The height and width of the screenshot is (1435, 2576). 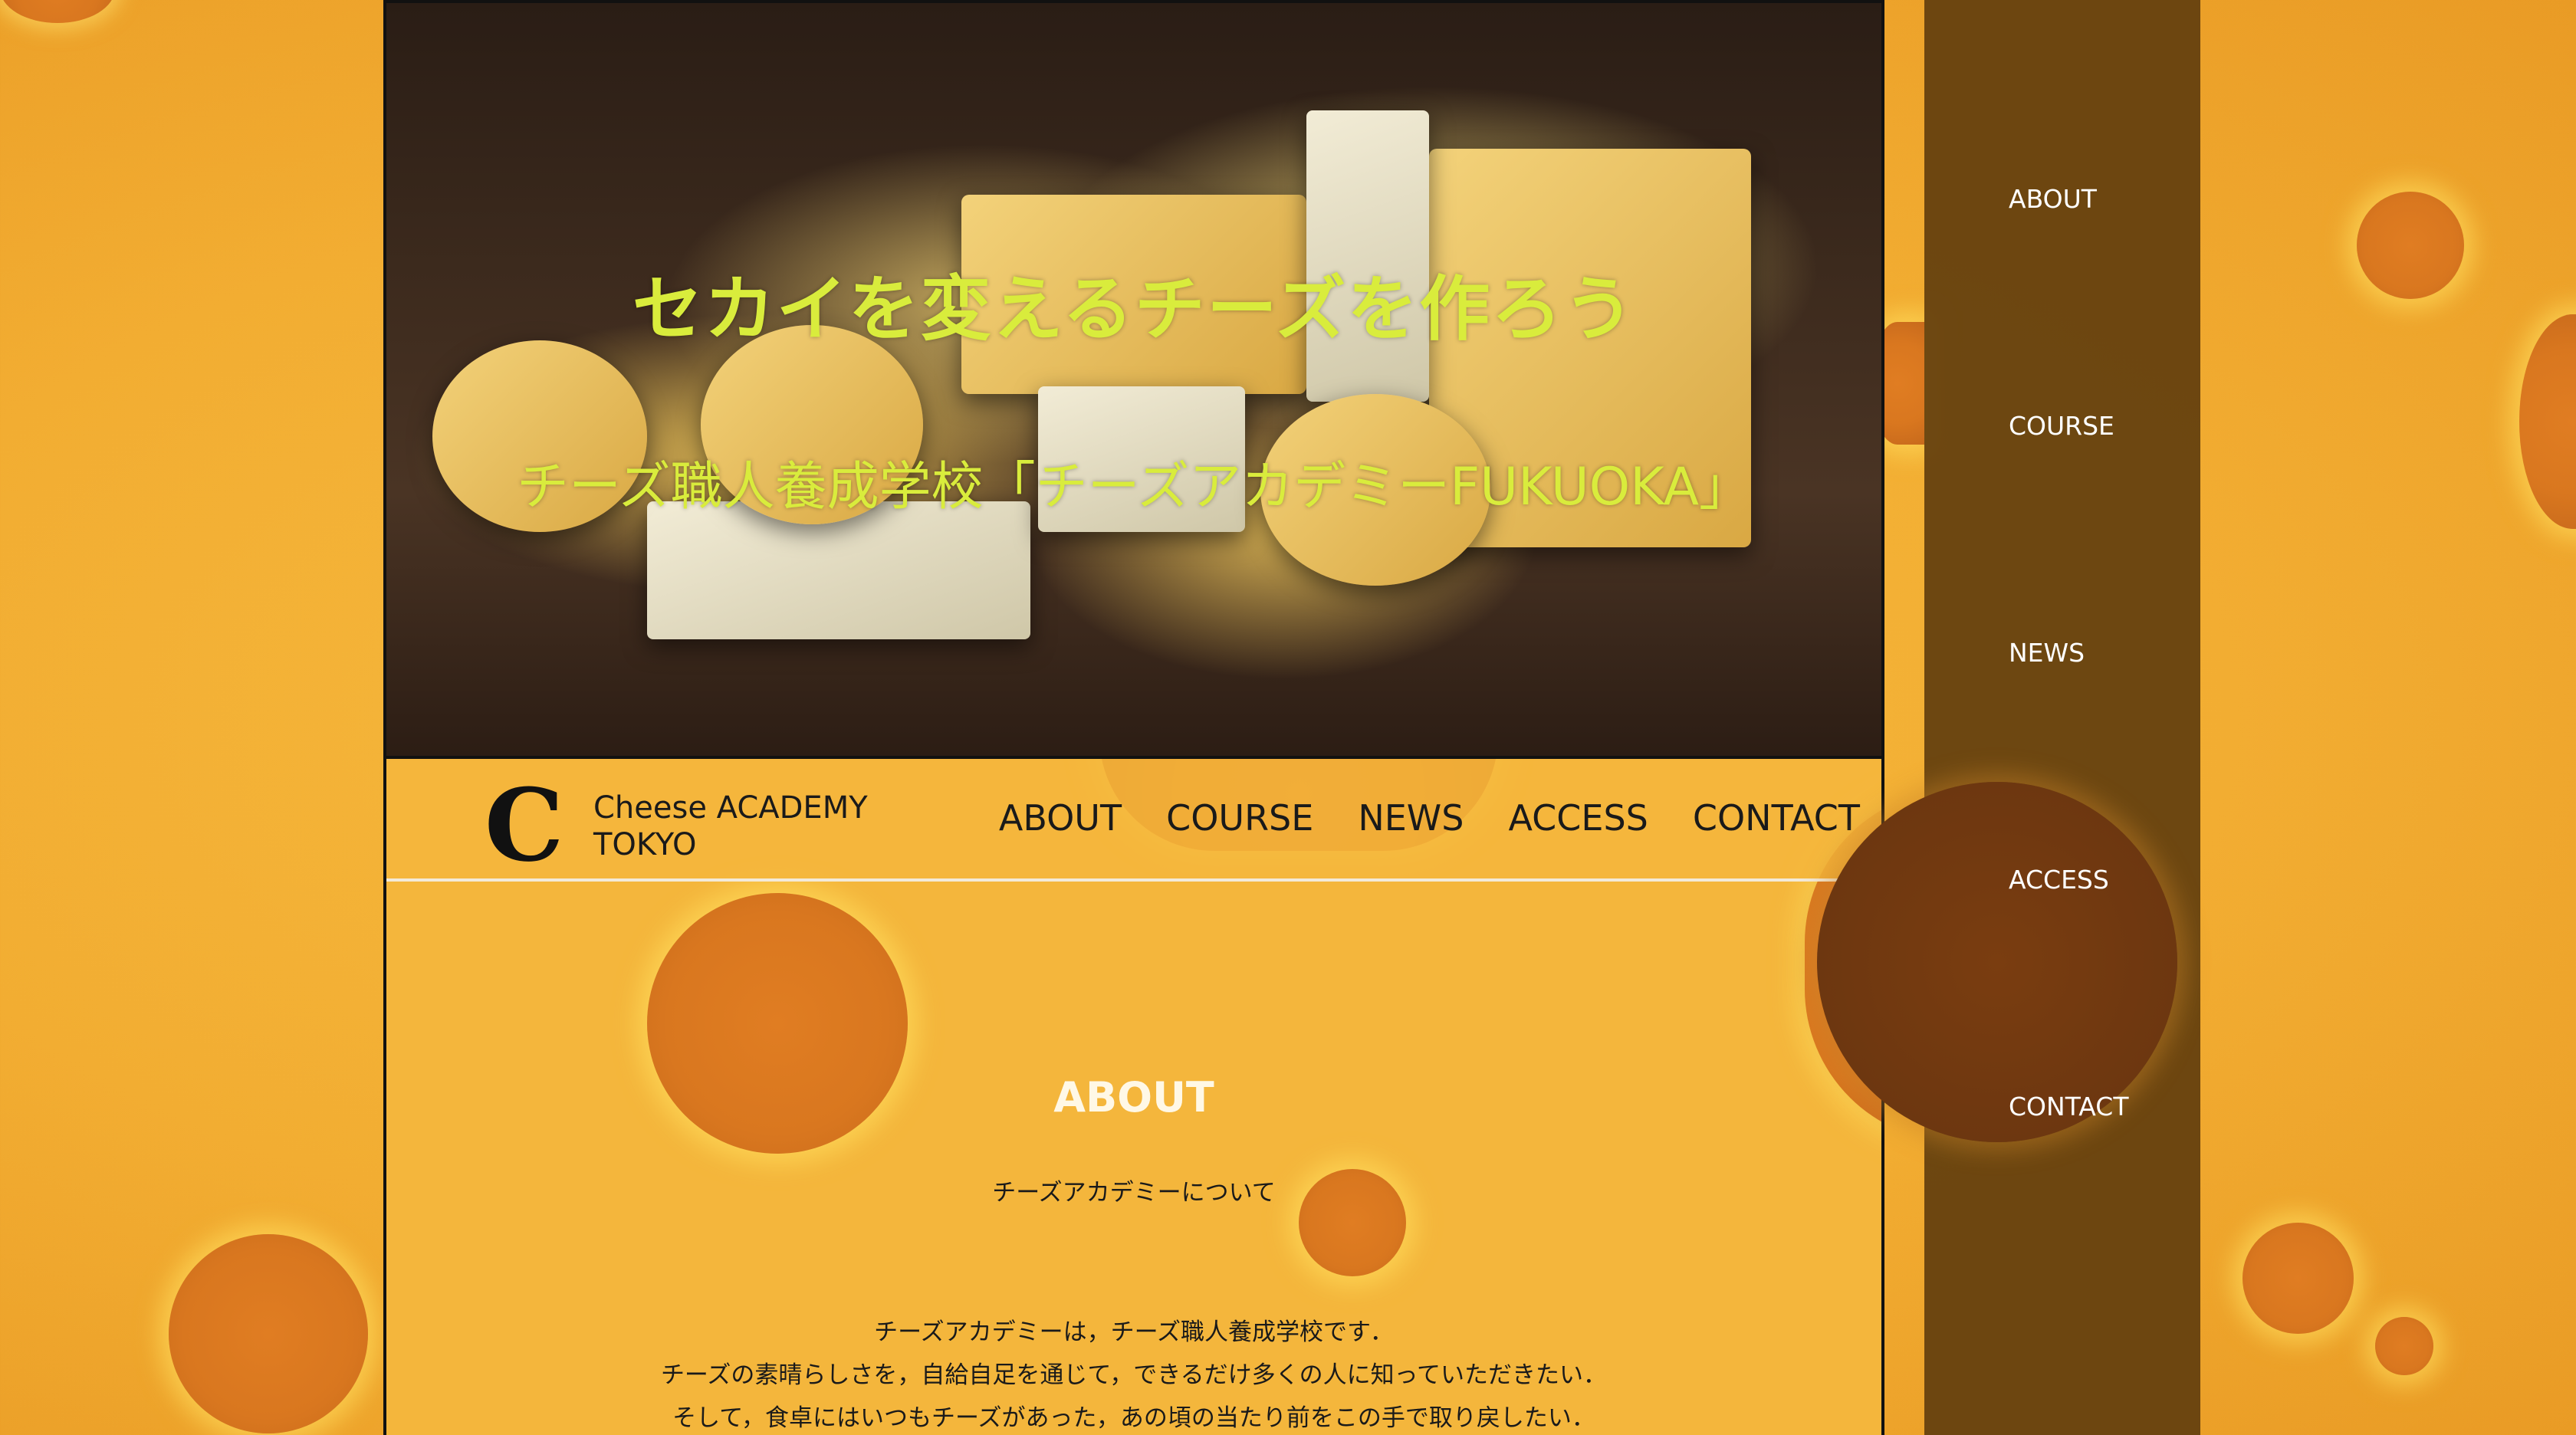 I want to click on side-drawer-menu: ABOUT COURSE NEWS ACCESS CONTACT, so click(x=2008, y=717).